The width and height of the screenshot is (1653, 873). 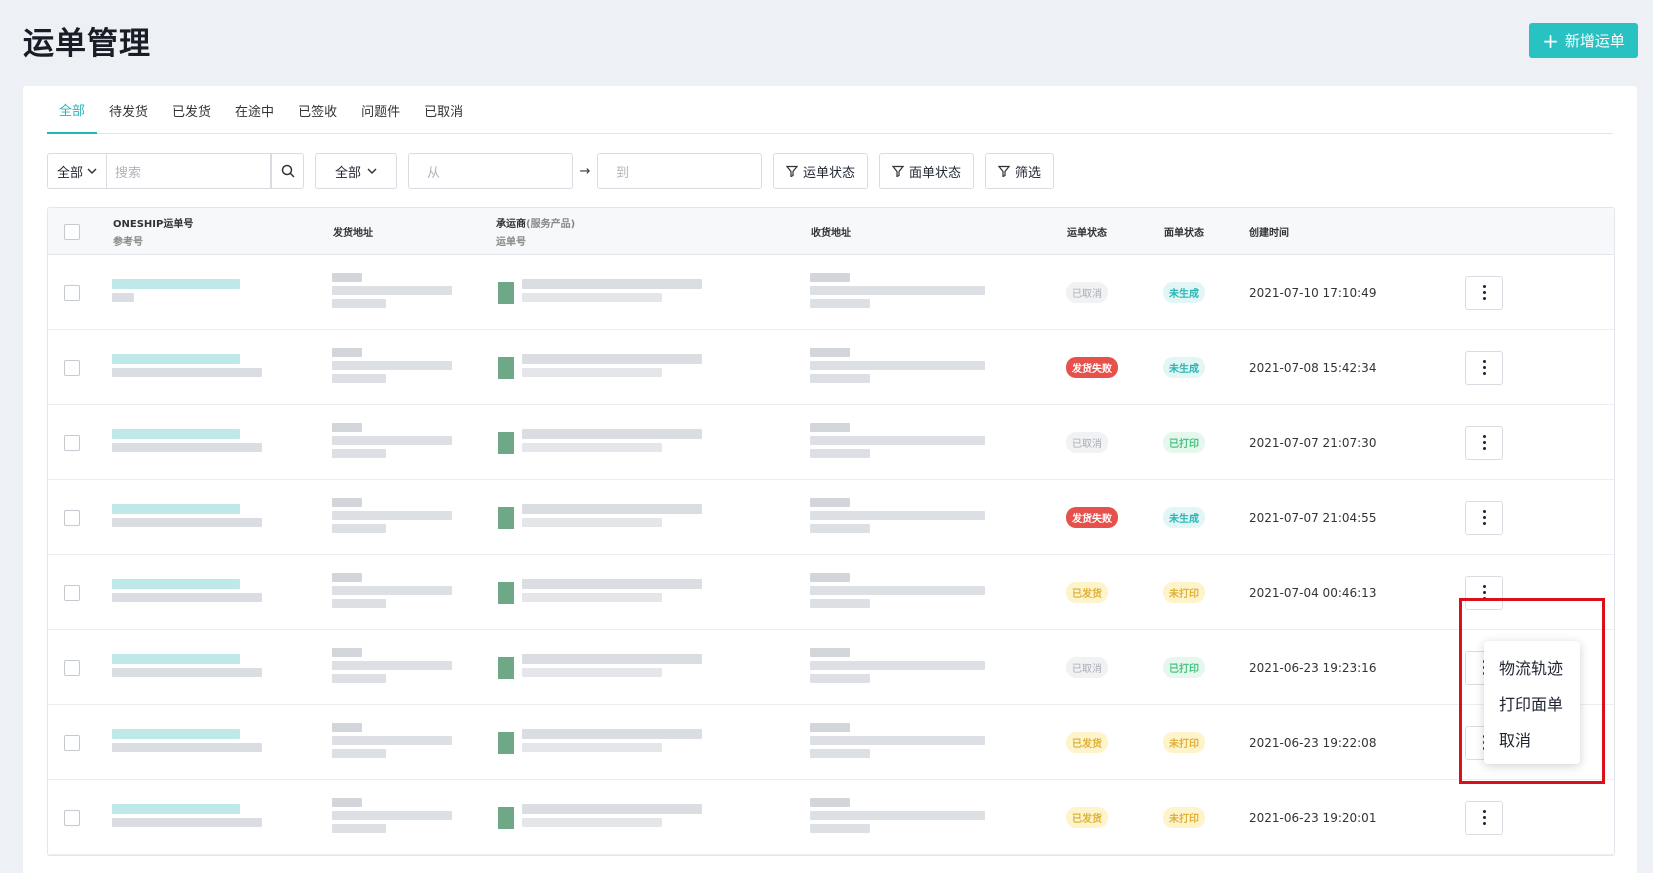 I want to click on scope-select: 全部, so click(x=77, y=171).